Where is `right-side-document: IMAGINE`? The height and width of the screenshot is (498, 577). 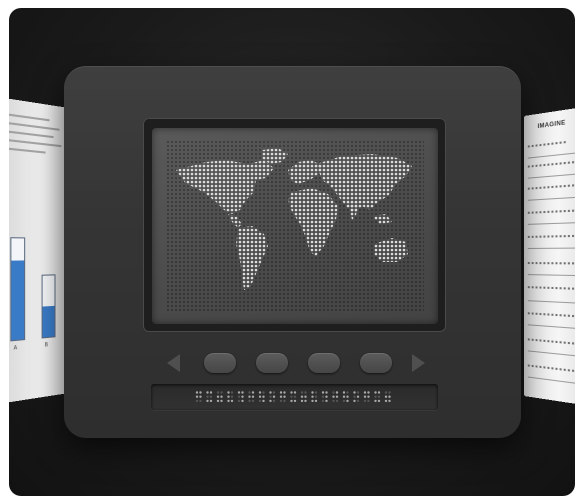 right-side-document: IMAGINE is located at coordinates (549, 256).